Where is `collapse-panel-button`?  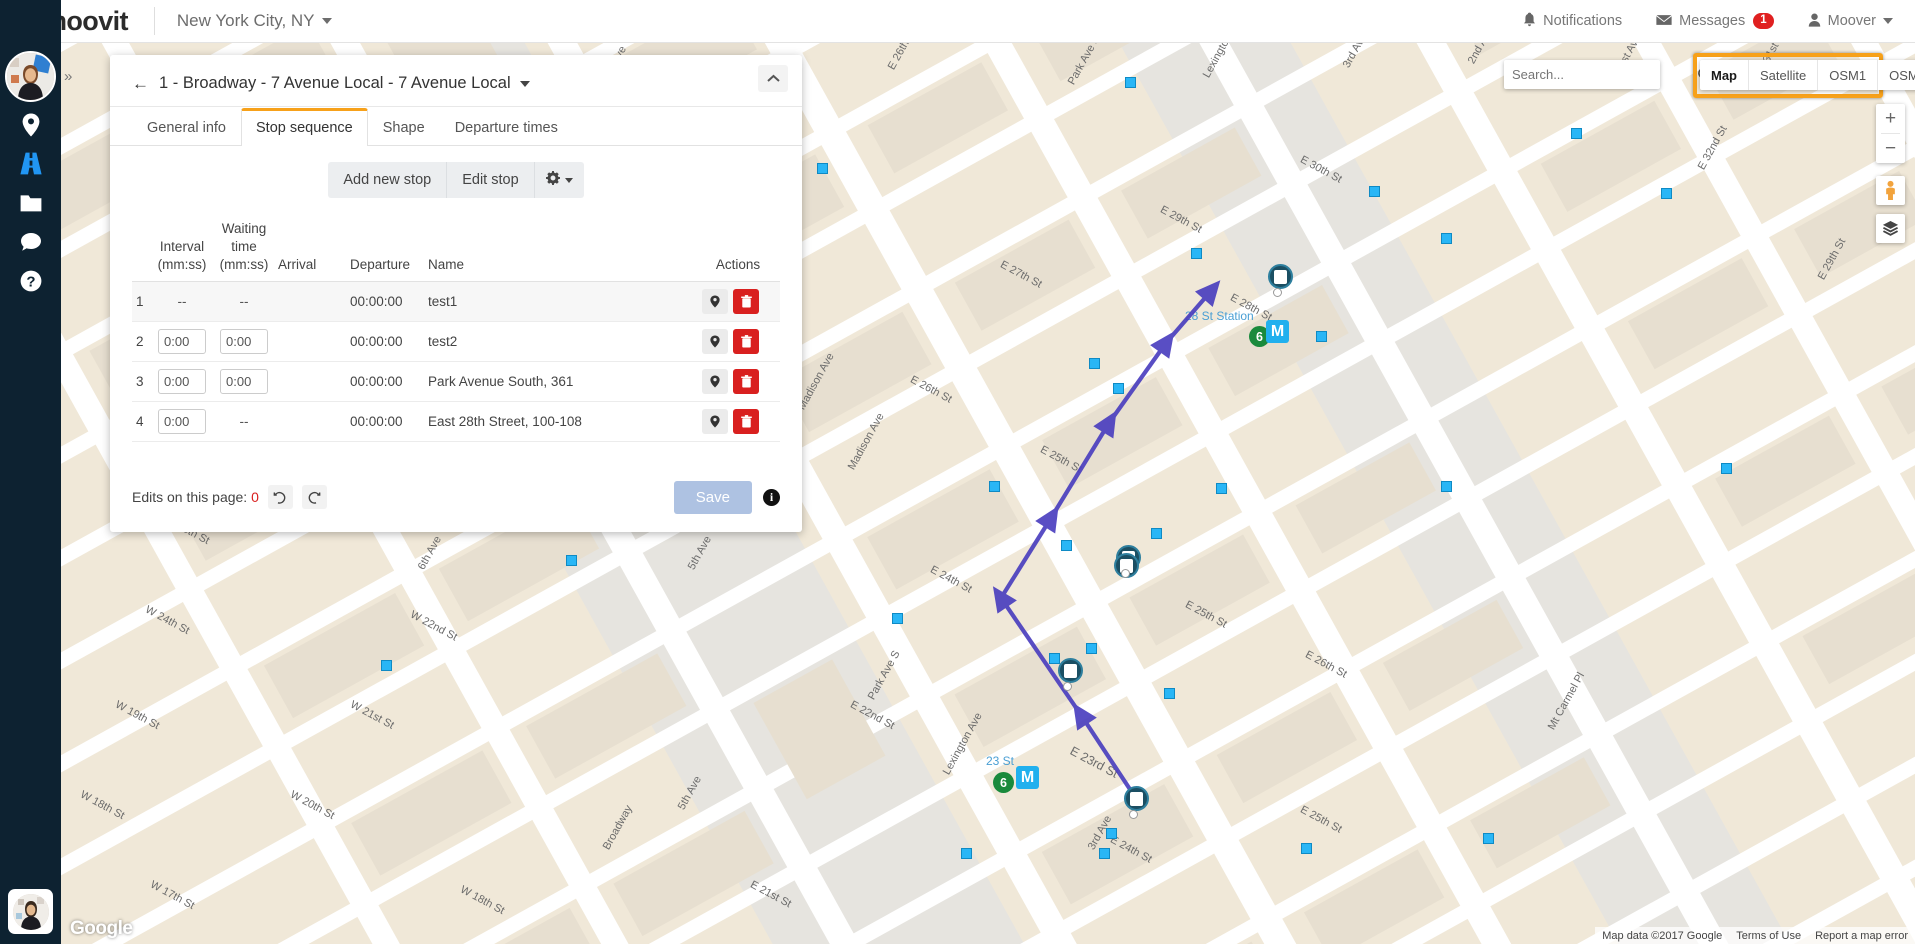 collapse-panel-button is located at coordinates (773, 78).